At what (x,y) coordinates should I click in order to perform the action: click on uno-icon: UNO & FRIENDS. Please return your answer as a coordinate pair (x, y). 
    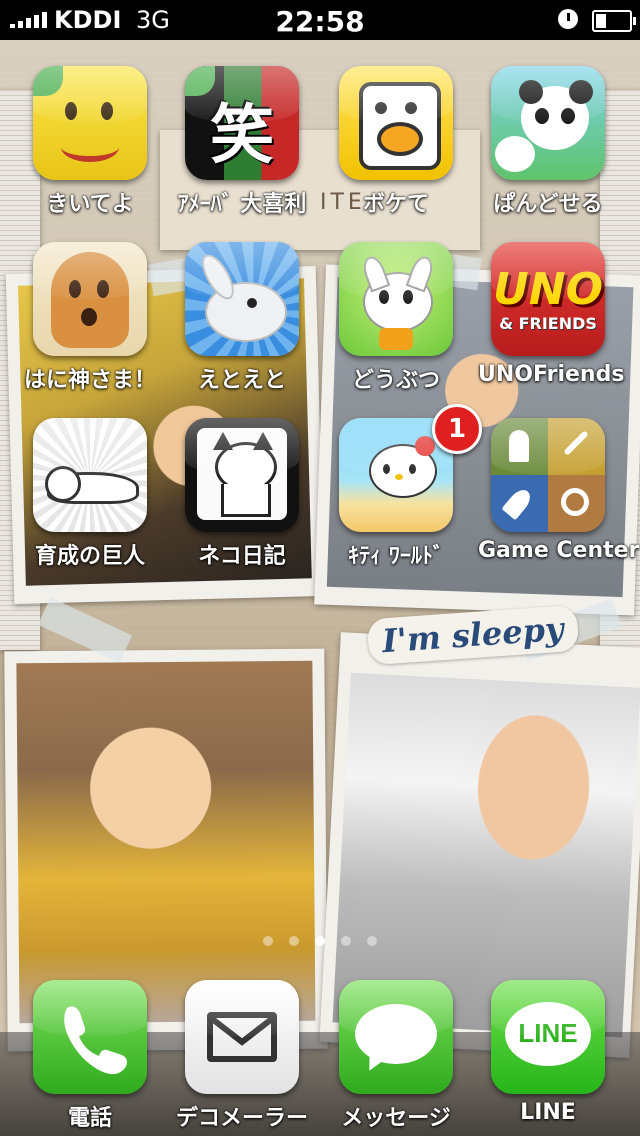
    Looking at the image, I should click on (548, 299).